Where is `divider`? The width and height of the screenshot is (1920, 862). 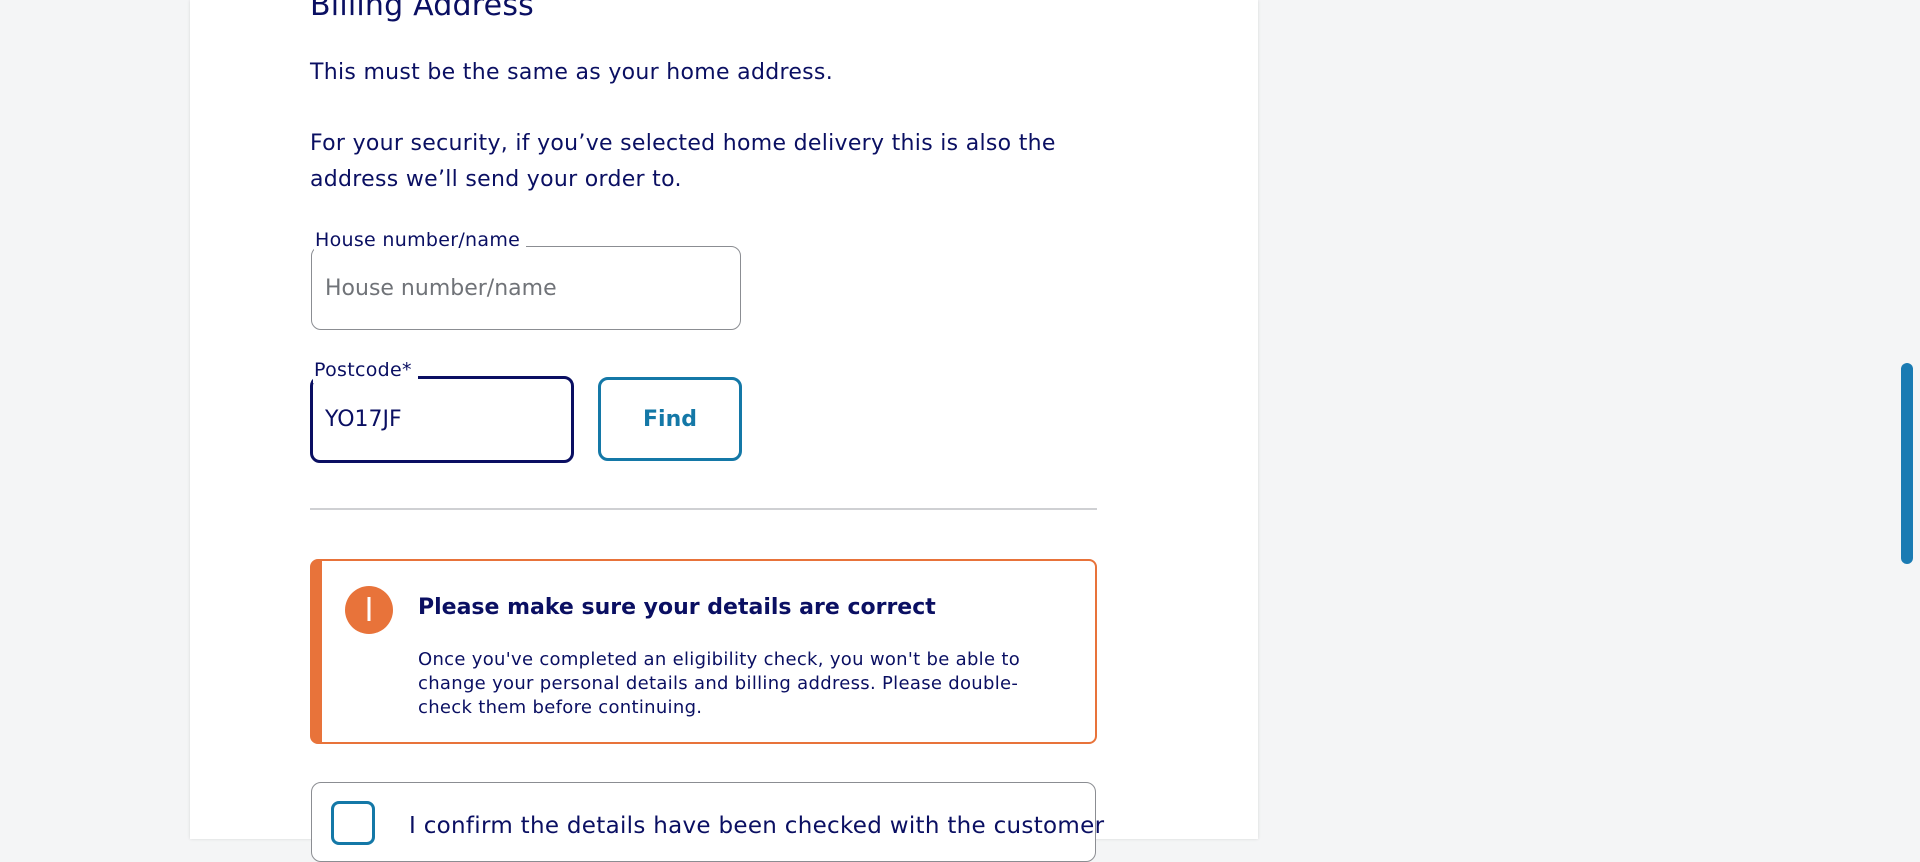 divider is located at coordinates (703, 509).